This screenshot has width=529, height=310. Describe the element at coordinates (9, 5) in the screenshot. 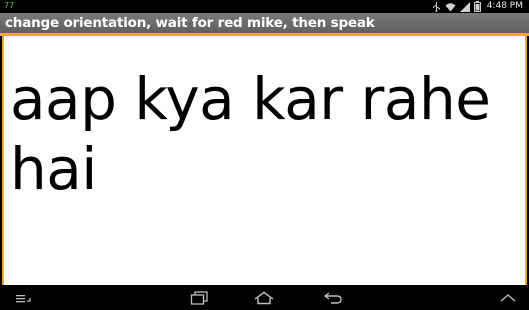

I see `notification-count: 77` at that location.